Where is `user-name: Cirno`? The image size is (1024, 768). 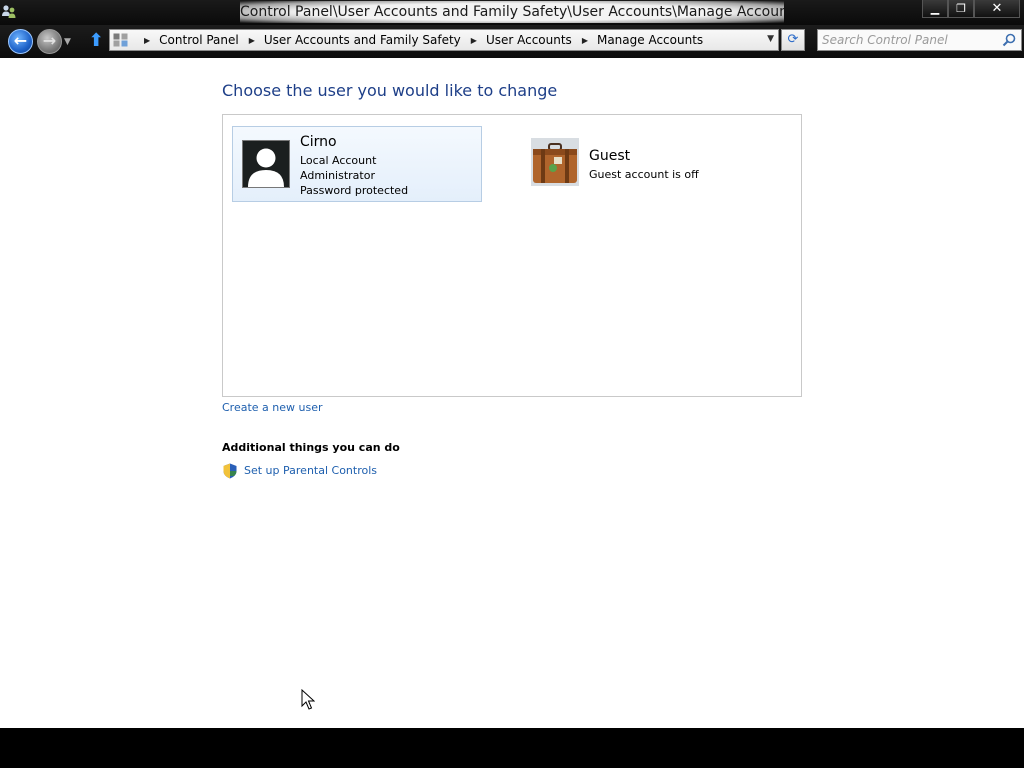 user-name: Cirno is located at coordinates (318, 142).